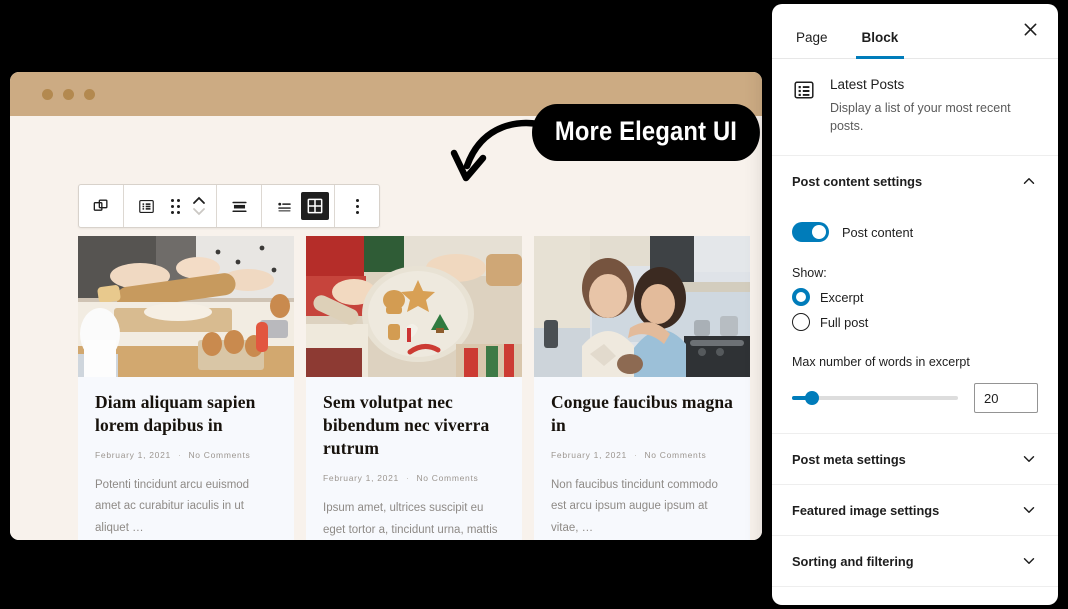 This screenshot has height=609, width=1068. I want to click on radio-option-full-post: Full post, so click(915, 322).